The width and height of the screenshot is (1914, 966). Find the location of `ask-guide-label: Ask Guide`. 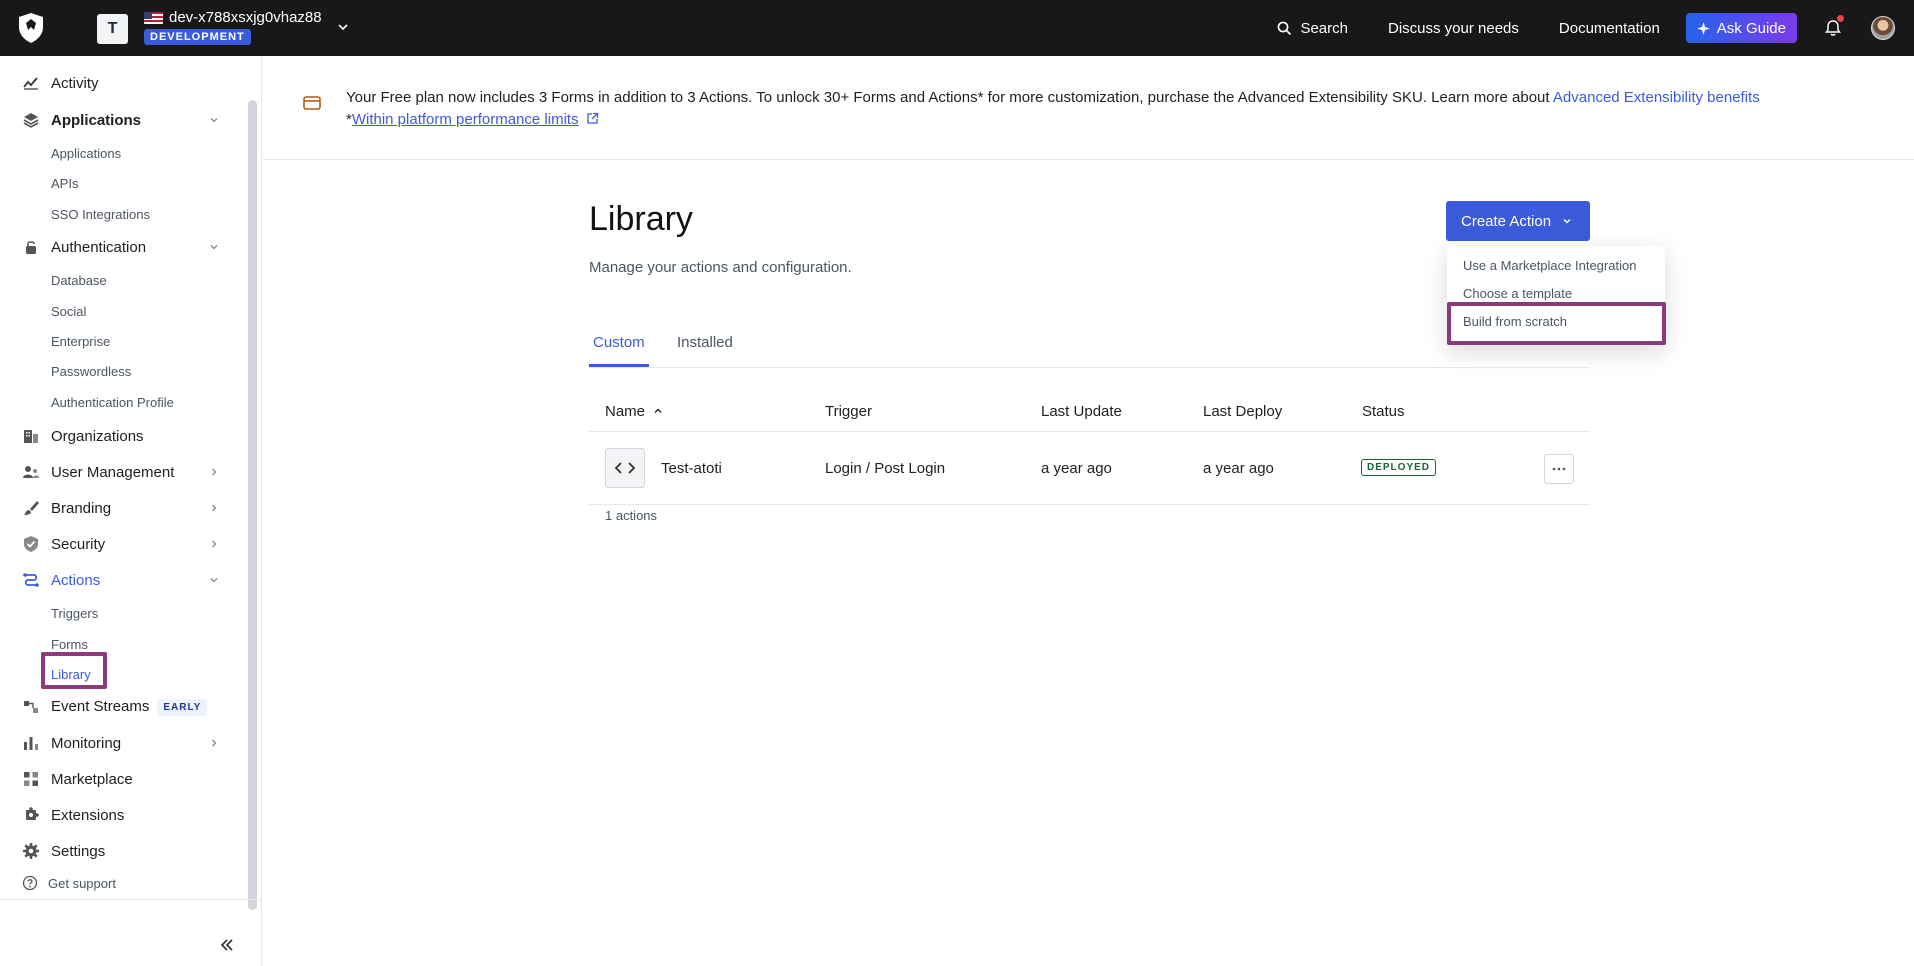

ask-guide-label: Ask Guide is located at coordinates (1751, 28).